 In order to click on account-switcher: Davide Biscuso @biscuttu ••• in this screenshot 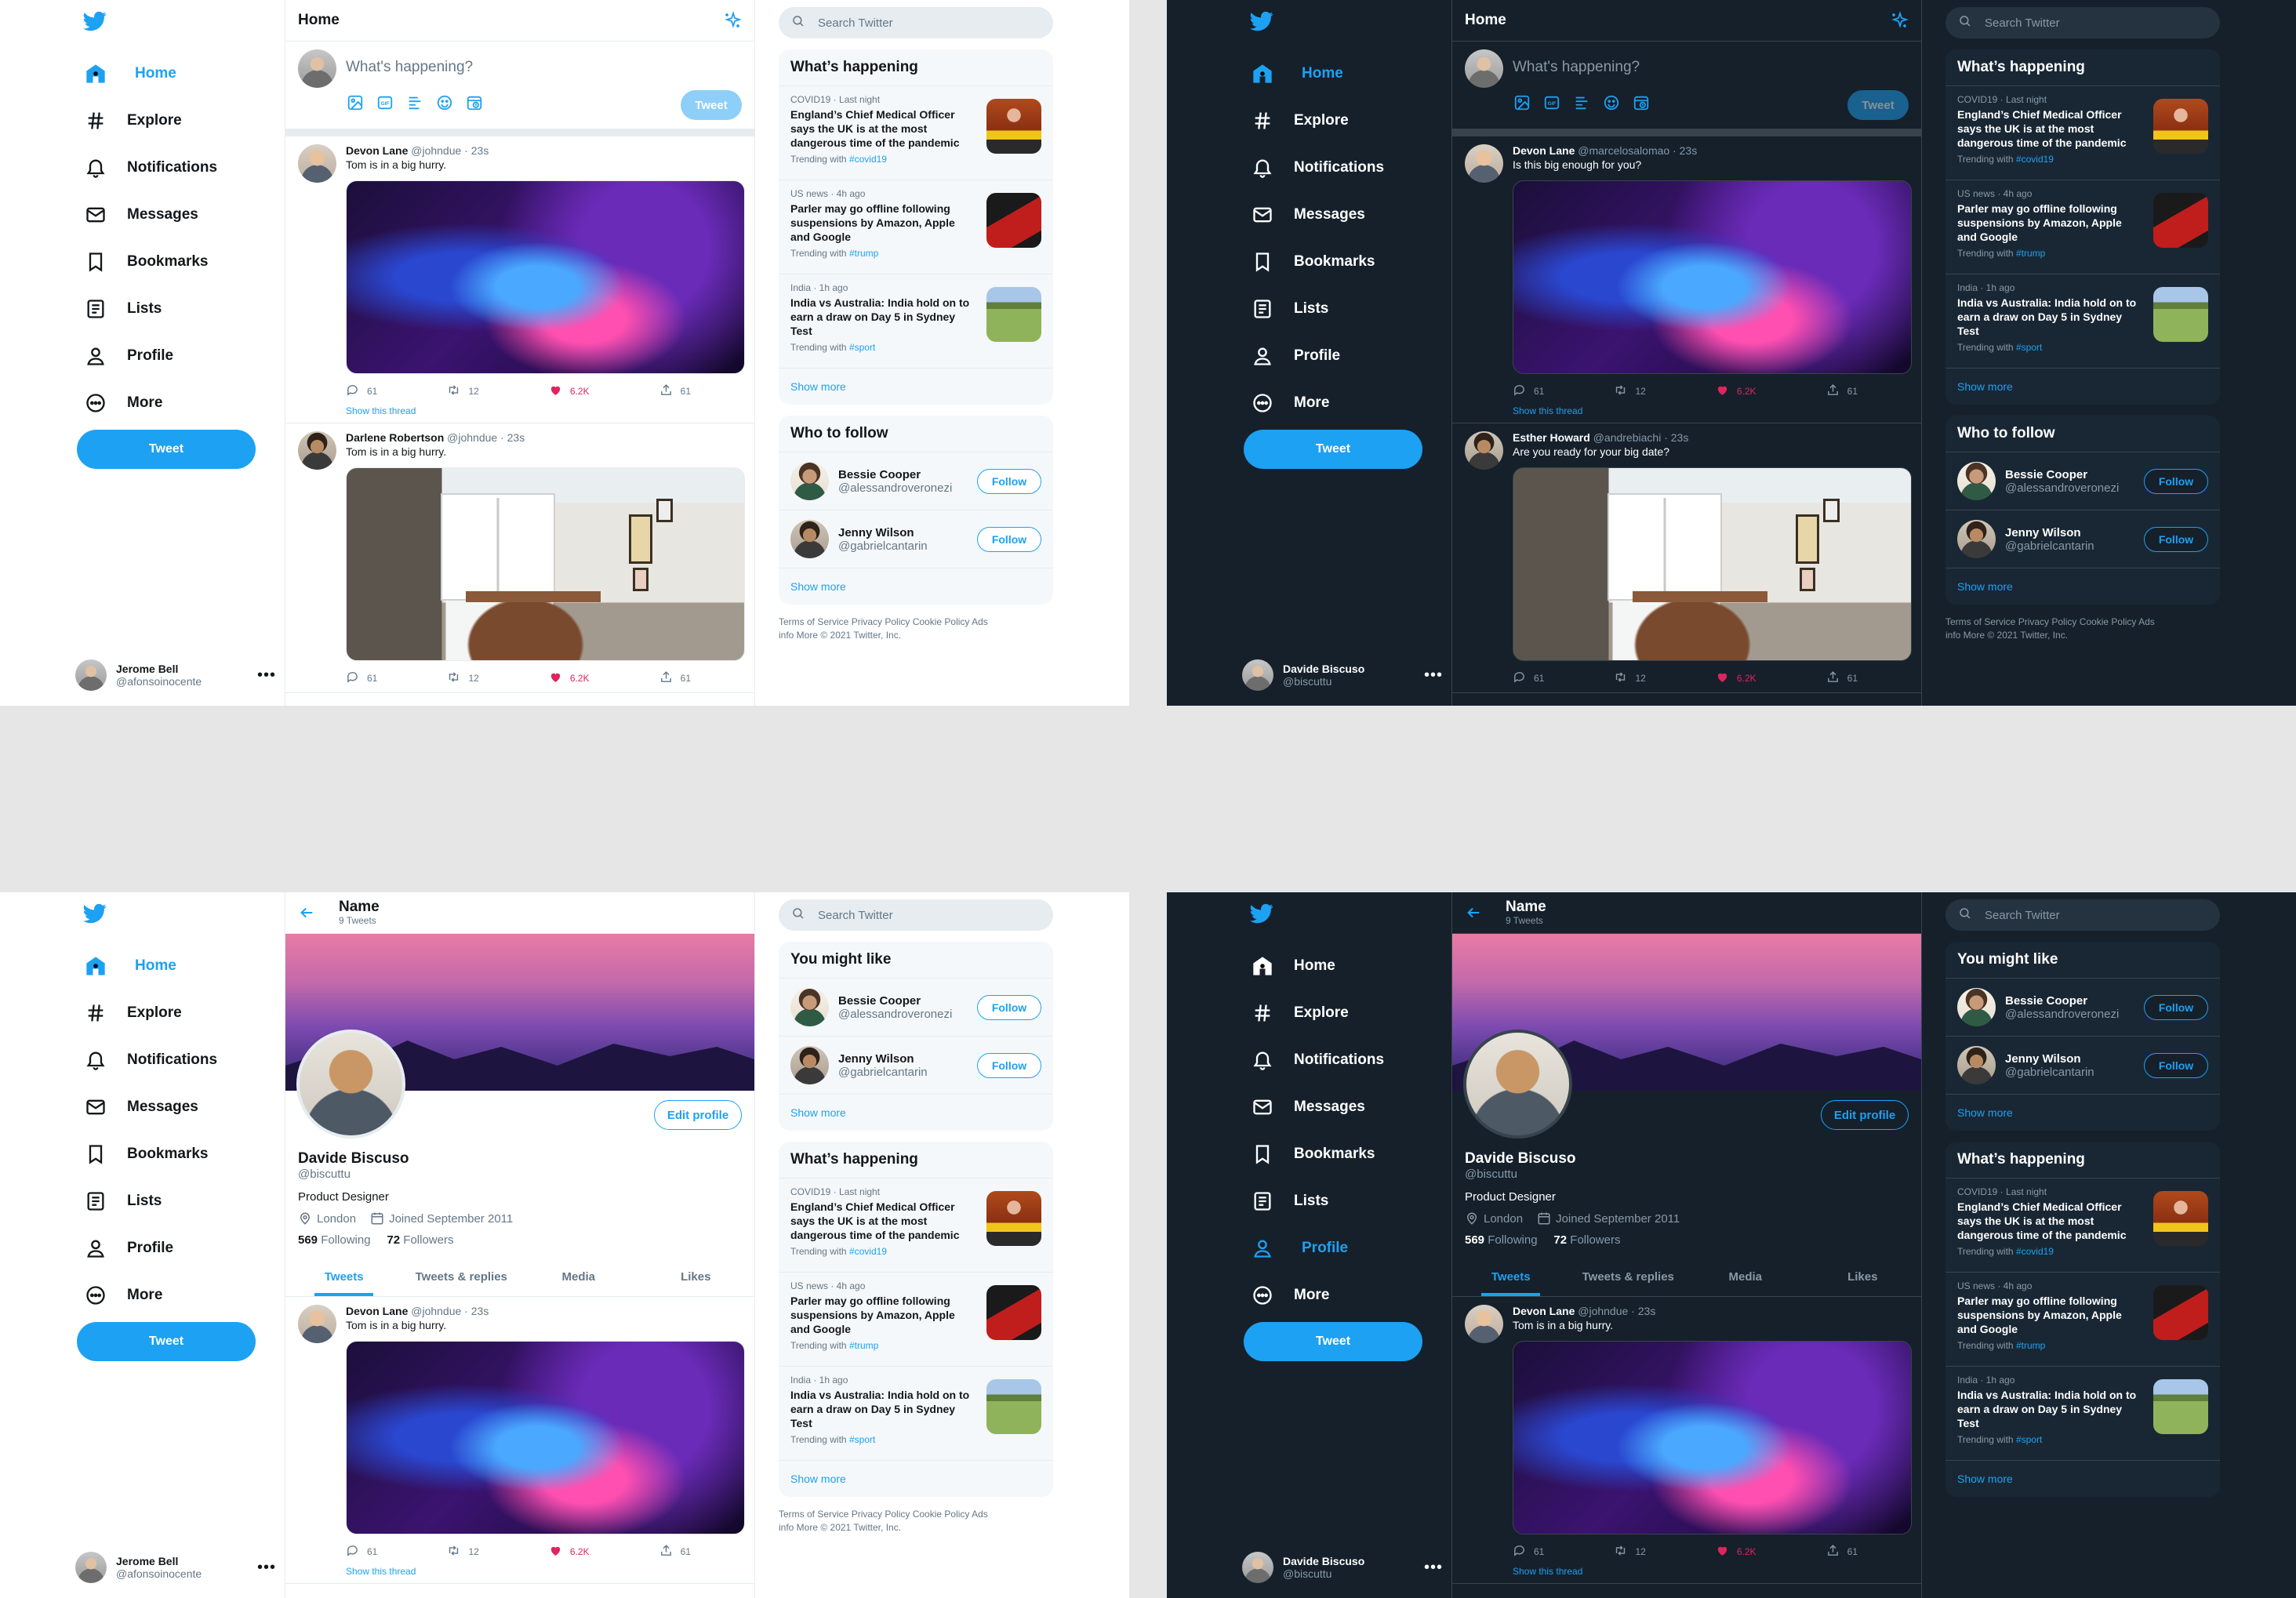, I will do `click(1342, 1567)`.